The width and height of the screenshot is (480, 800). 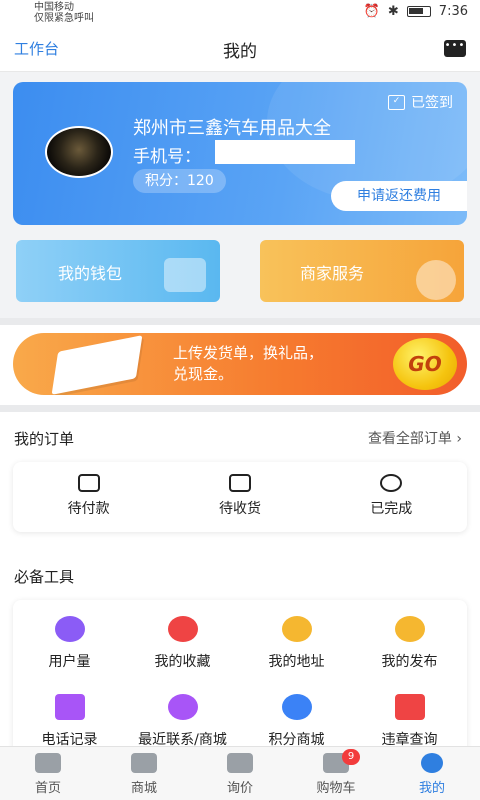 I want to click on nav-inquiry: 询价, so click(x=240, y=773).